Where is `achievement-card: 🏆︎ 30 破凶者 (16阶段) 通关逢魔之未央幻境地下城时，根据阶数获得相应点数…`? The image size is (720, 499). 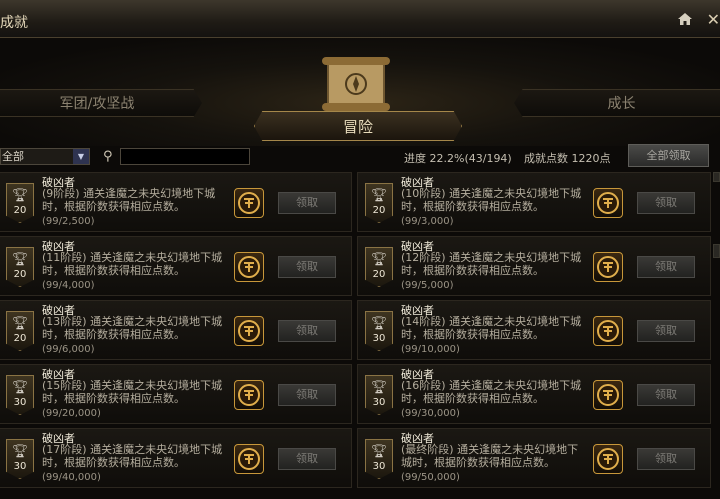 achievement-card: 🏆︎ 30 破凶者 (16阶段) 通关逢魔之未央幻境地下城时，根据阶数获得相应点数… is located at coordinates (534, 394).